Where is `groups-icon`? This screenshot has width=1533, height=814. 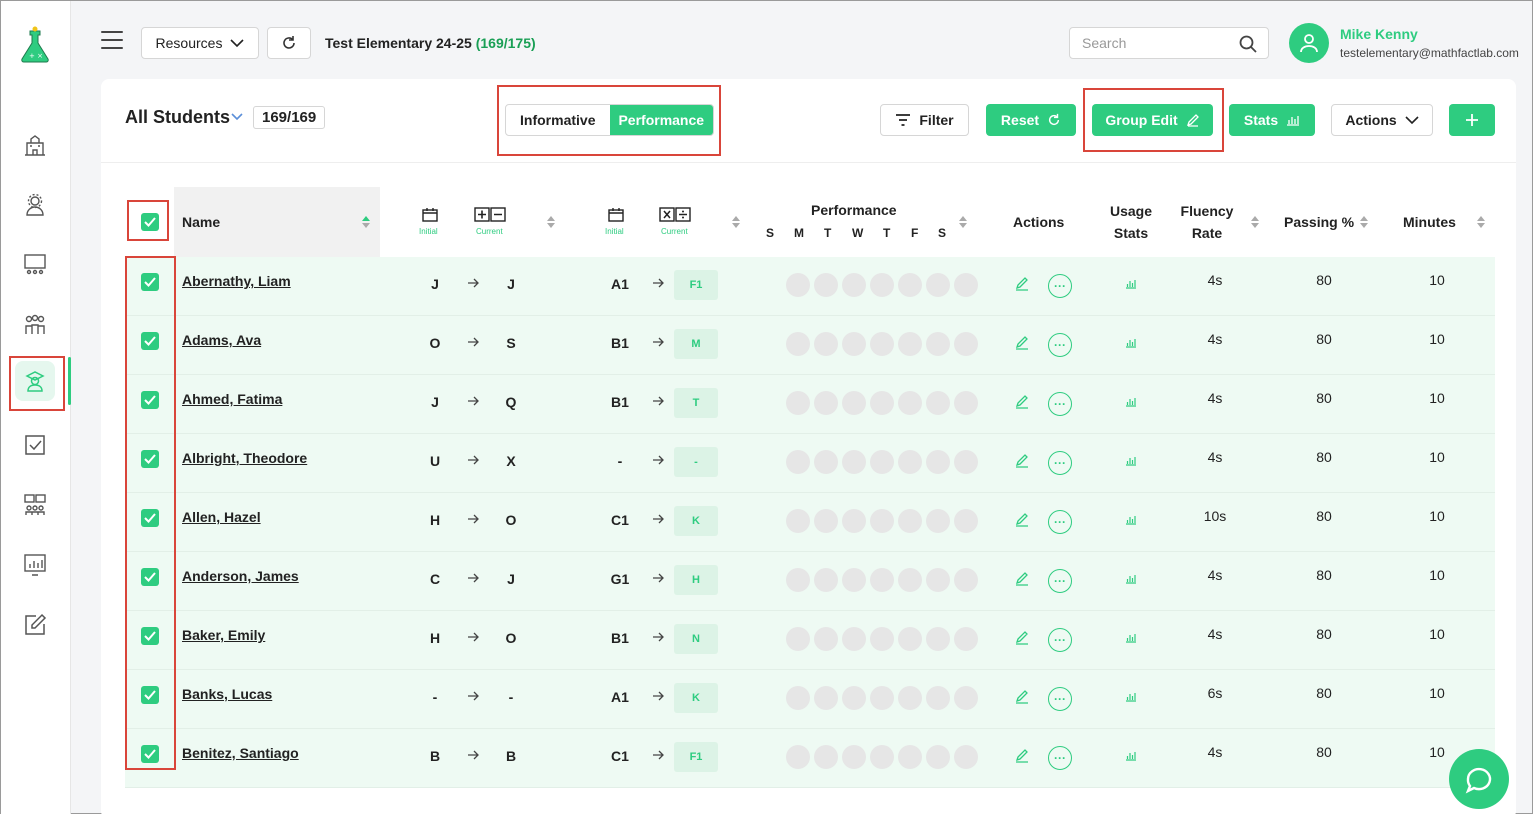
groups-icon is located at coordinates (35, 325).